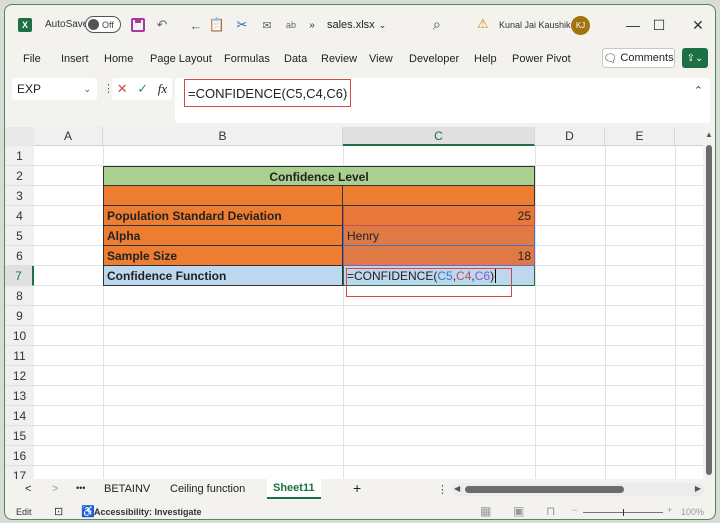 The width and height of the screenshot is (720, 523). Describe the element at coordinates (692, 512) in the screenshot. I see `zoom-level: 100%` at that location.